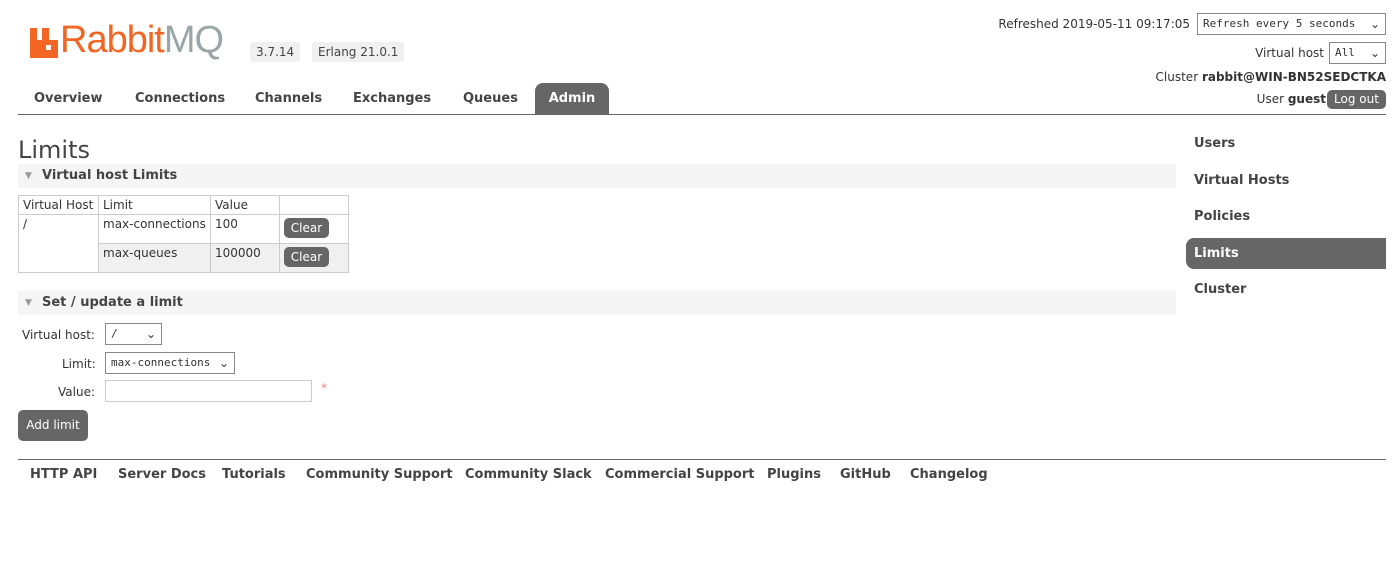 This screenshot has height=562, width=1396. What do you see at coordinates (58, 335) in the screenshot?
I see `vhost-field-label: Virtual host:` at bounding box center [58, 335].